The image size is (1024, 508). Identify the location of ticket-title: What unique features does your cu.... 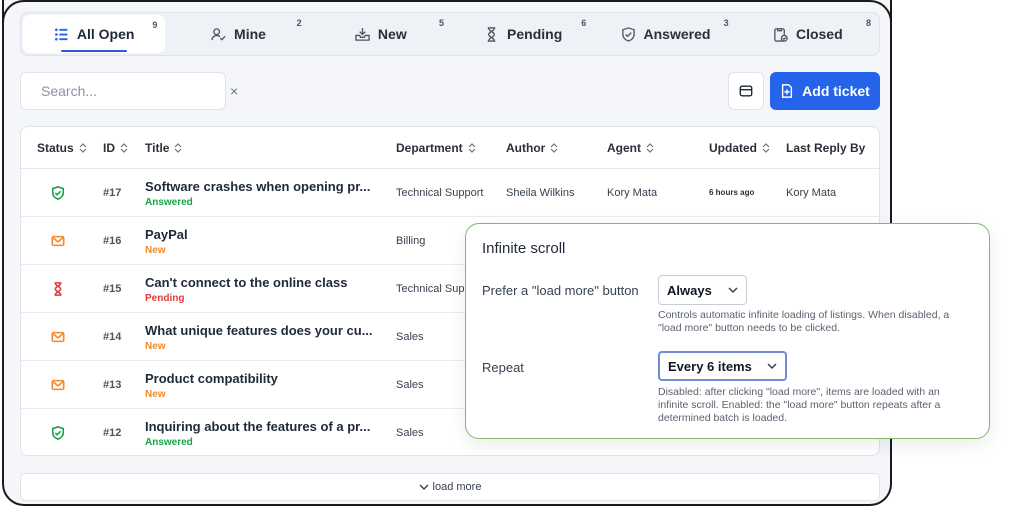
(259, 330).